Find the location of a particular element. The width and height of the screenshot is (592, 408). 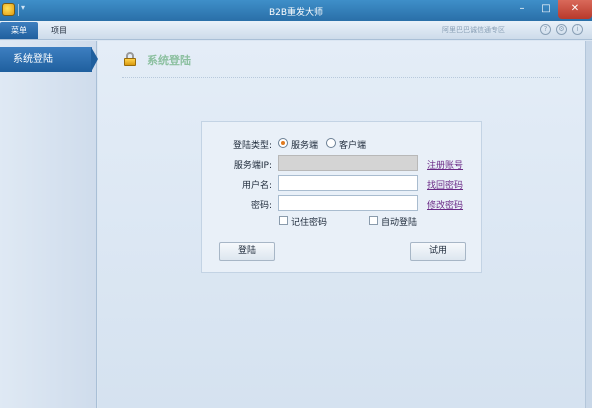

sidebar: 系统登陆 is located at coordinates (49, 224).